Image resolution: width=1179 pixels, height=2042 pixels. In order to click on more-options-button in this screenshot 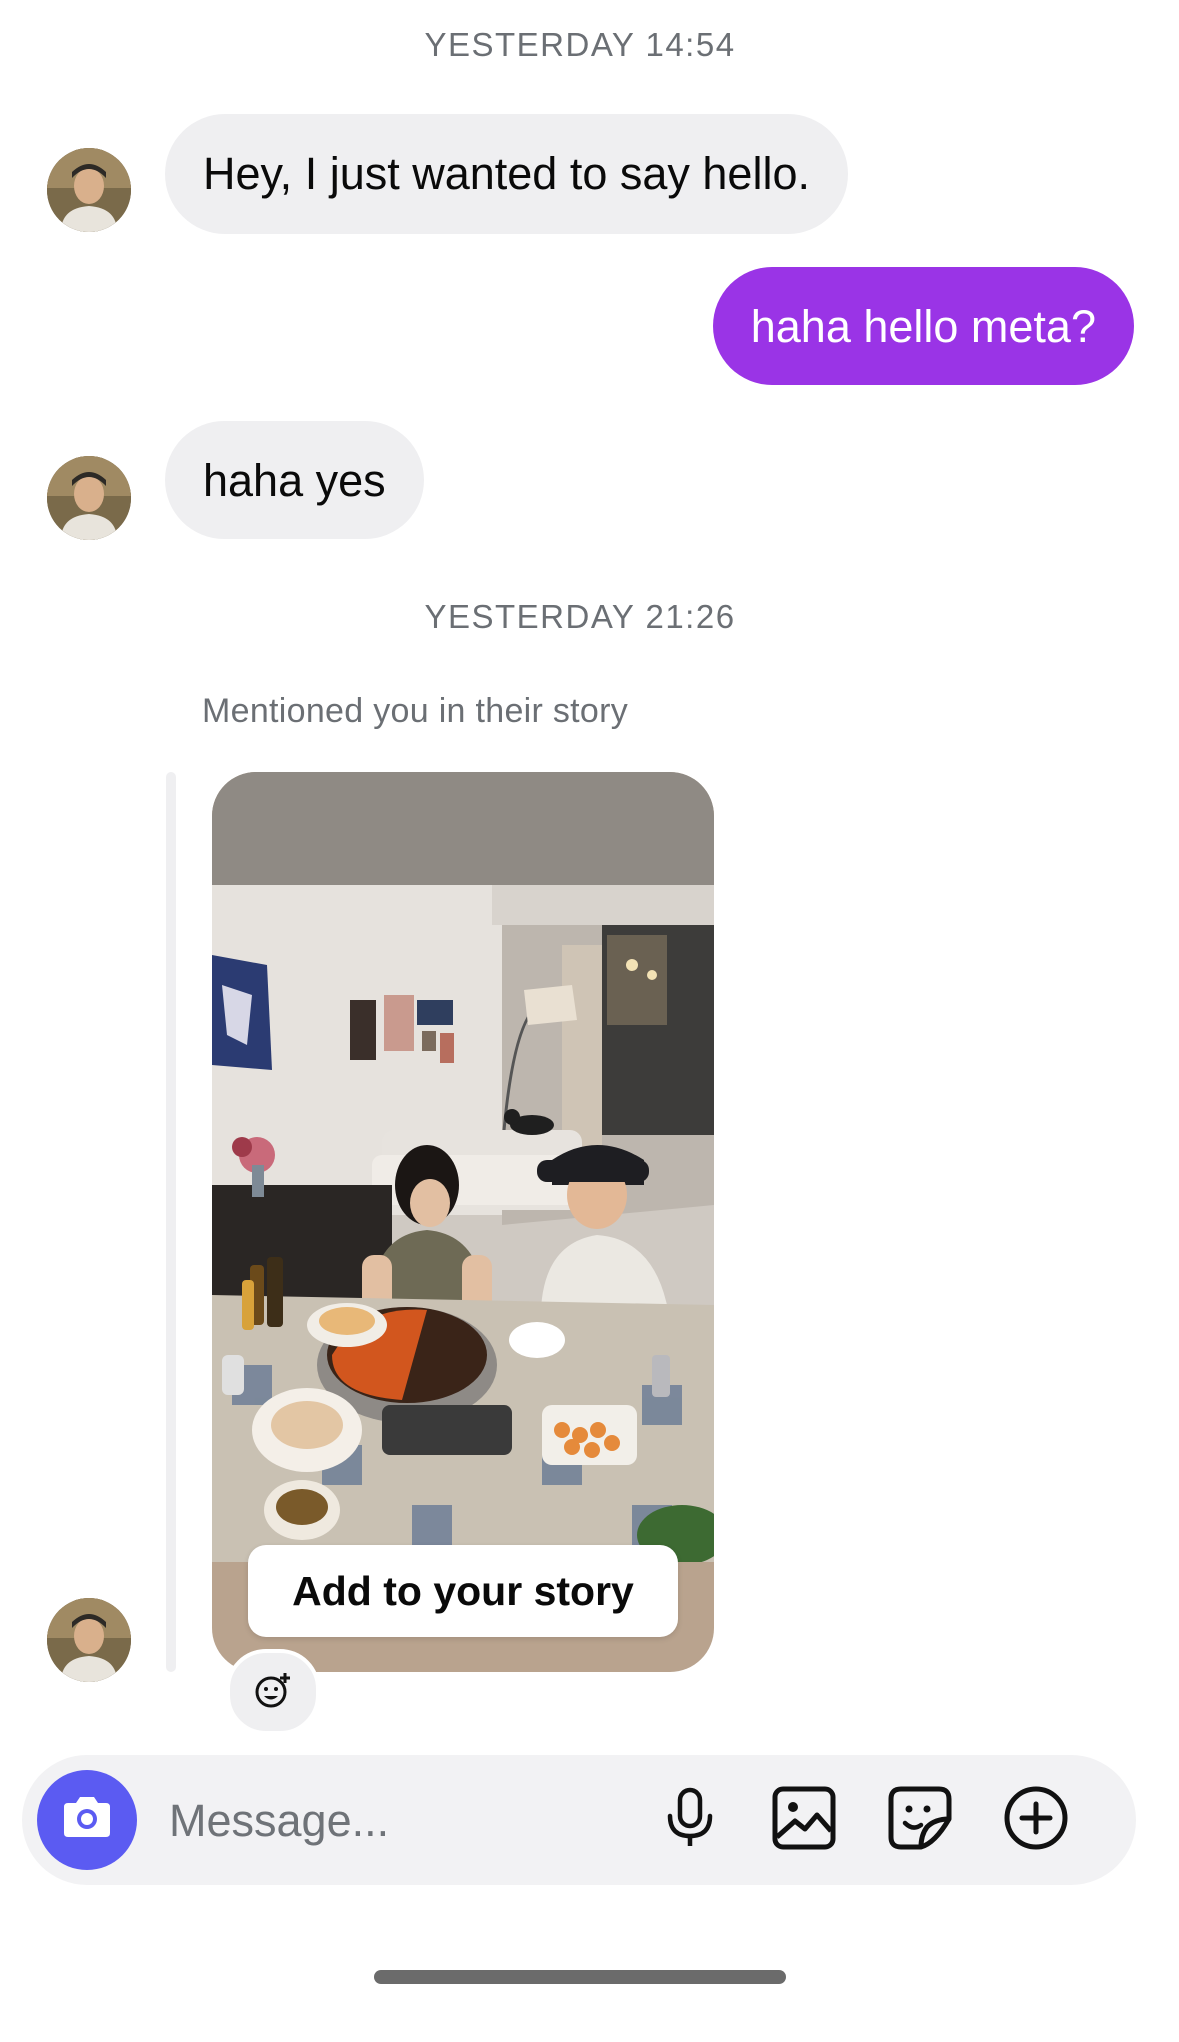, I will do `click(1036, 1820)`.